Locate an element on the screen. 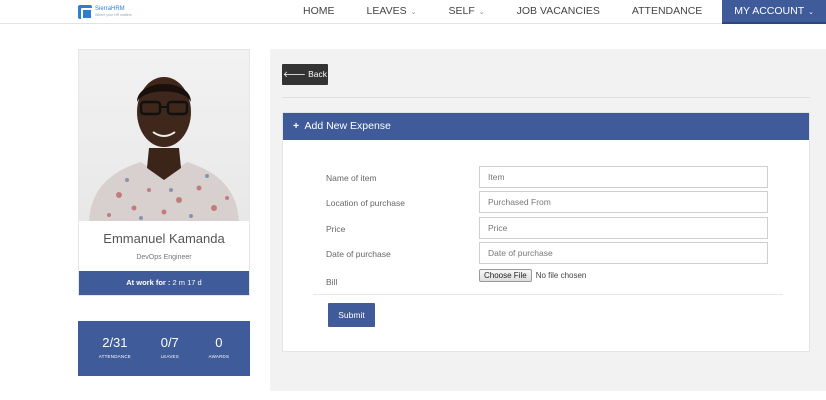  stat-leaves: 0/7 LEAVES is located at coordinates (170, 355).